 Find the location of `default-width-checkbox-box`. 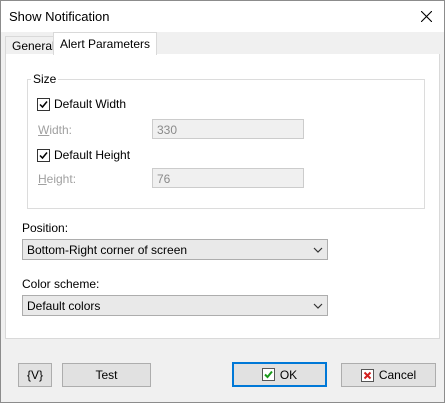

default-width-checkbox-box is located at coordinates (43, 104).